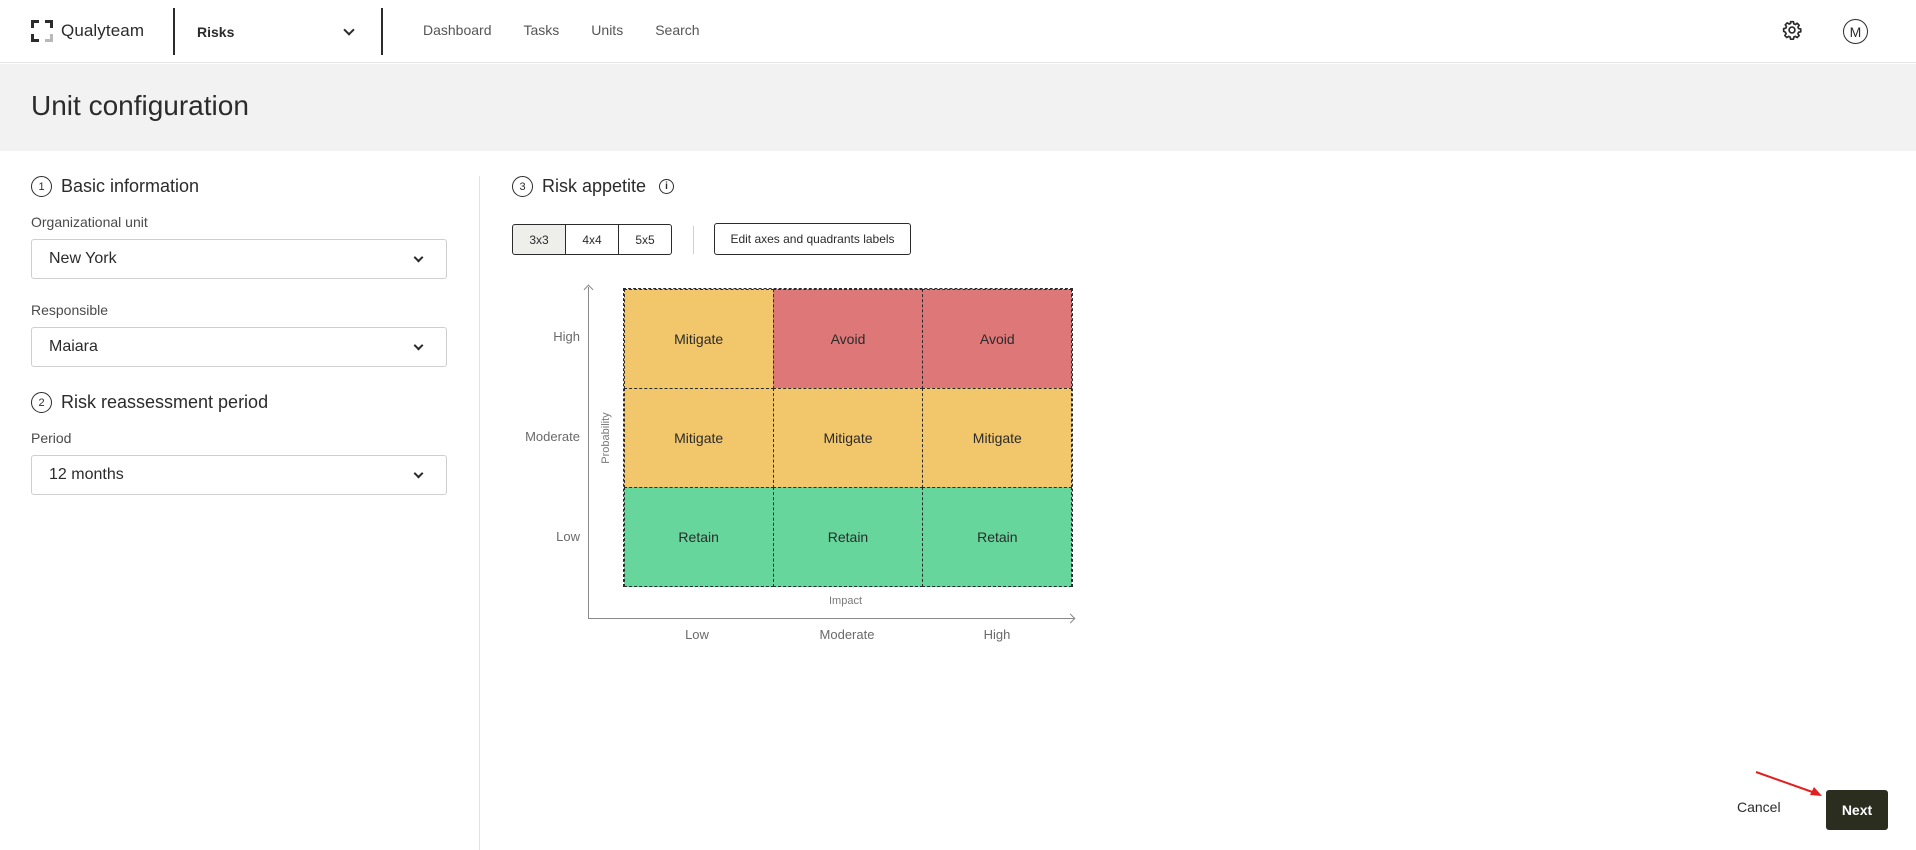 The image size is (1916, 850). I want to click on org-unit-select: New York, so click(239, 259).